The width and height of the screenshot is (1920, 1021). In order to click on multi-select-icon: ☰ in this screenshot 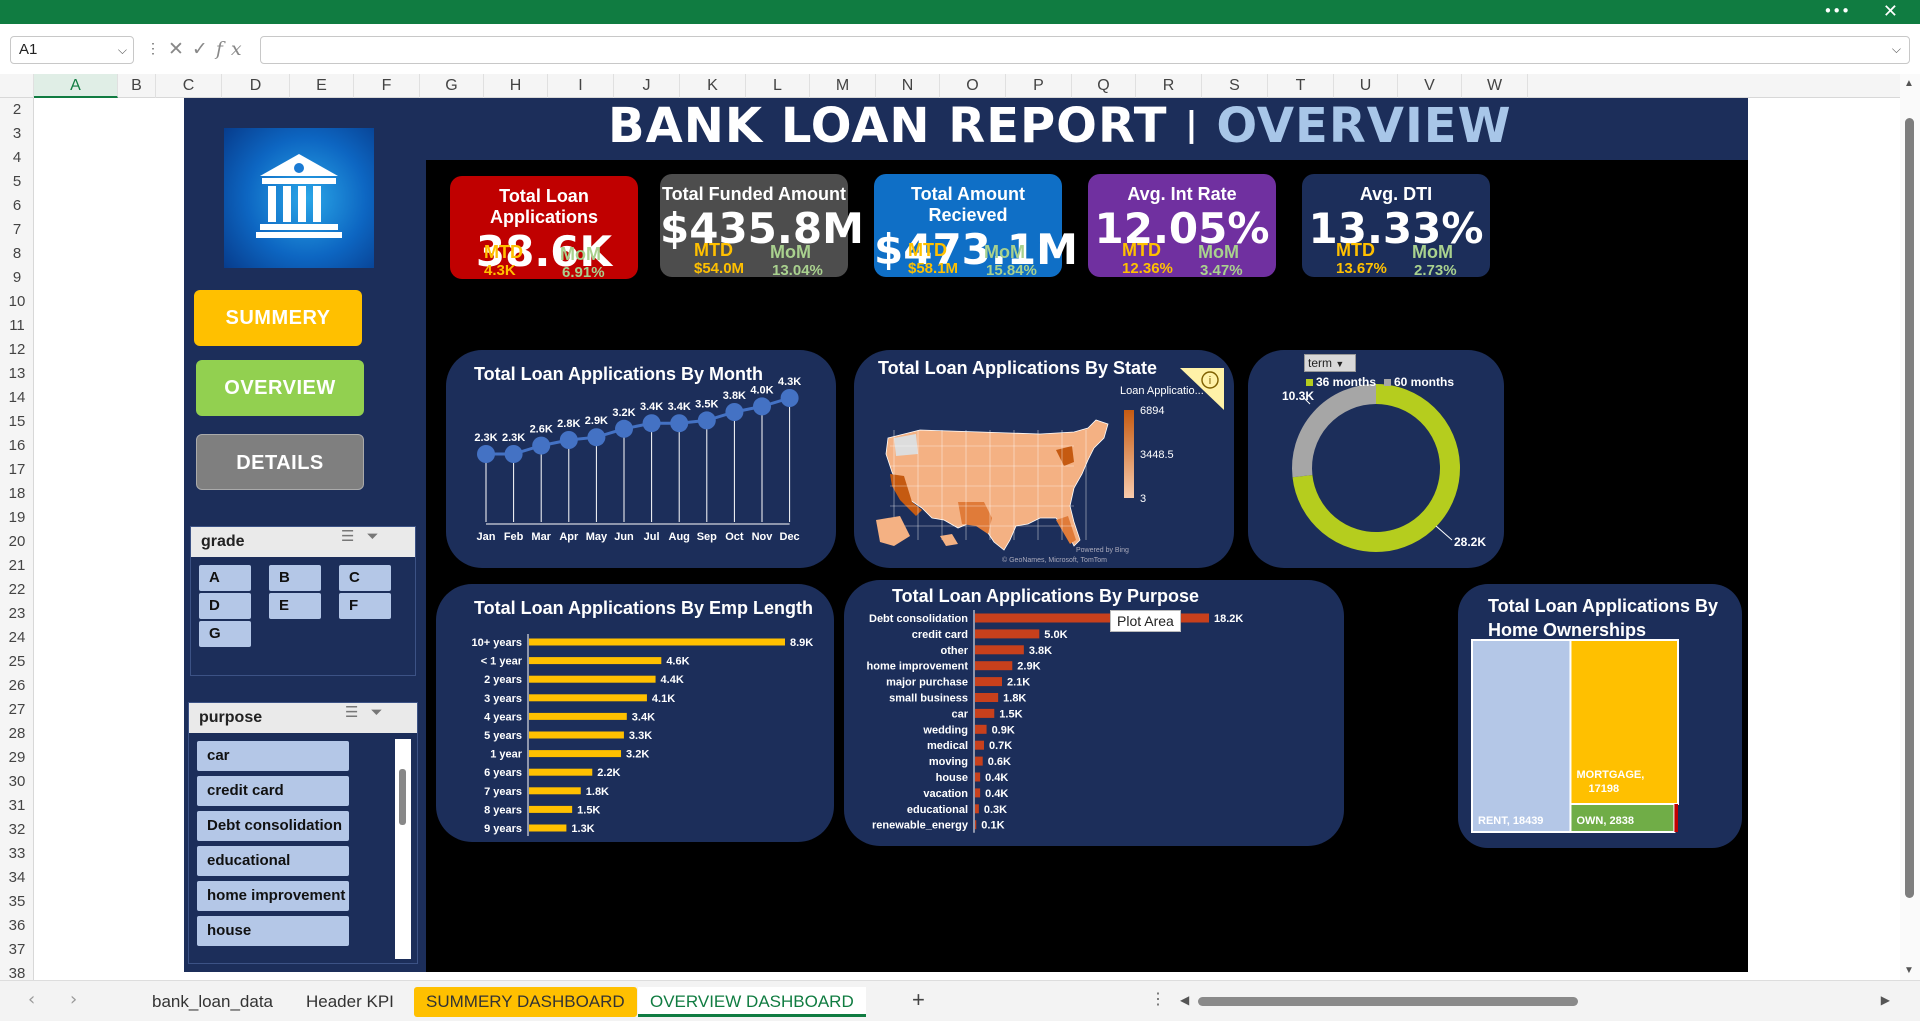, I will do `click(353, 536)`.